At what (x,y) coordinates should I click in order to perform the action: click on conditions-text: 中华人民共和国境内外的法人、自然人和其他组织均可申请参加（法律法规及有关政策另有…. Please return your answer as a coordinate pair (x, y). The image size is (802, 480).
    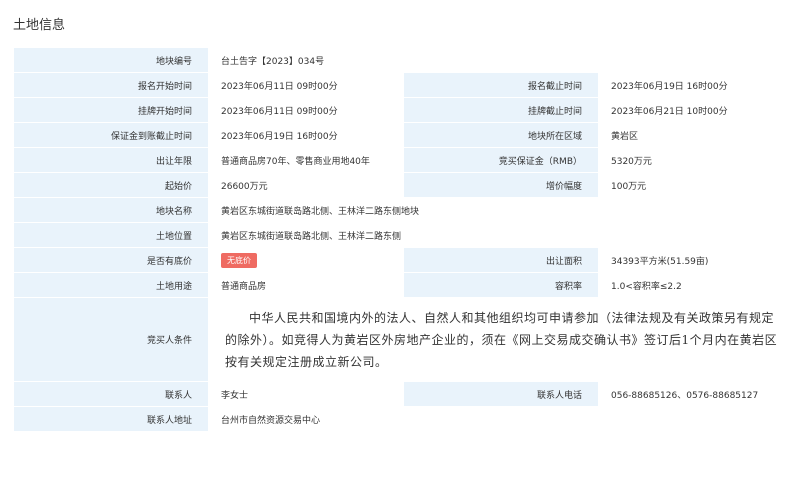
    Looking at the image, I should click on (501, 339).